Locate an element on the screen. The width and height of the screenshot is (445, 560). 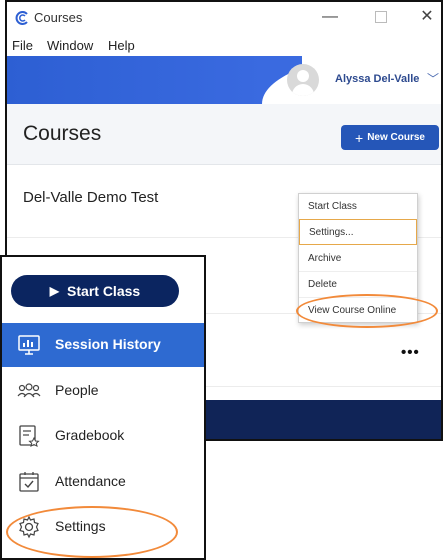
maximize-button is located at coordinates (381, 17).